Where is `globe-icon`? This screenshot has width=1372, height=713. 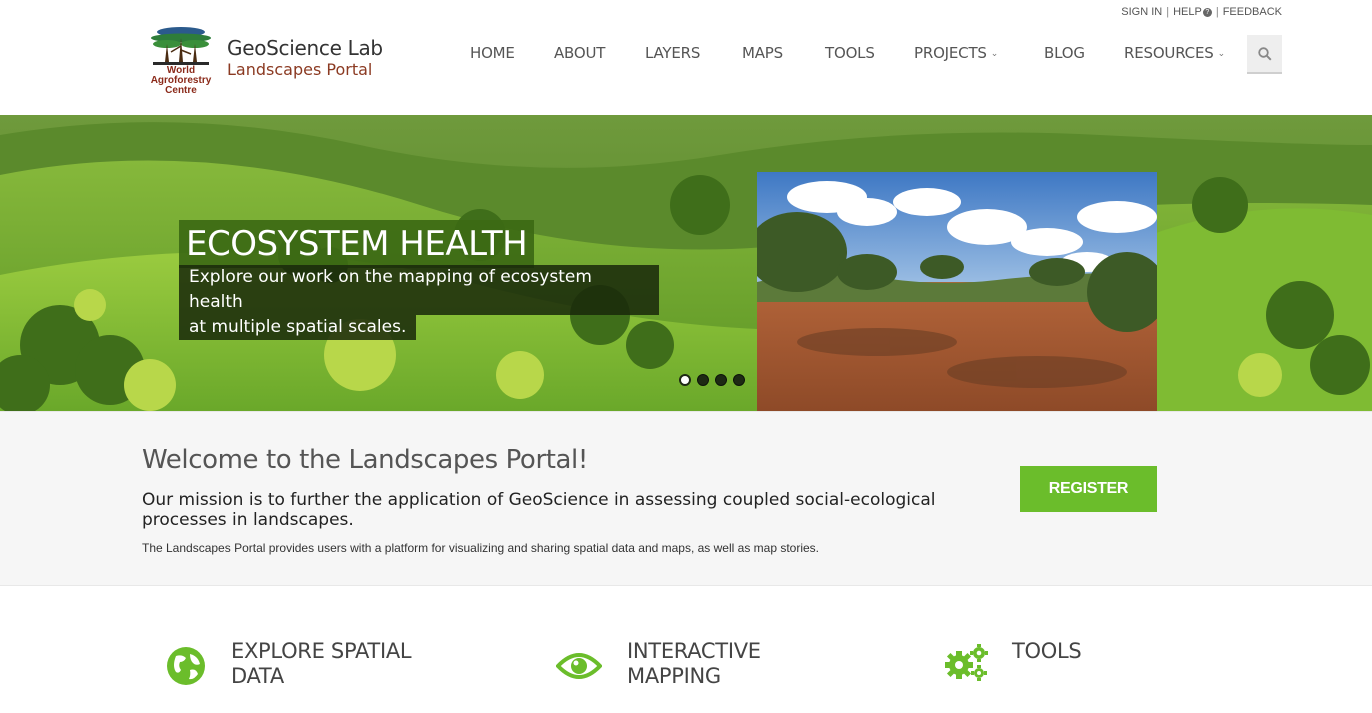
globe-icon is located at coordinates (186, 666).